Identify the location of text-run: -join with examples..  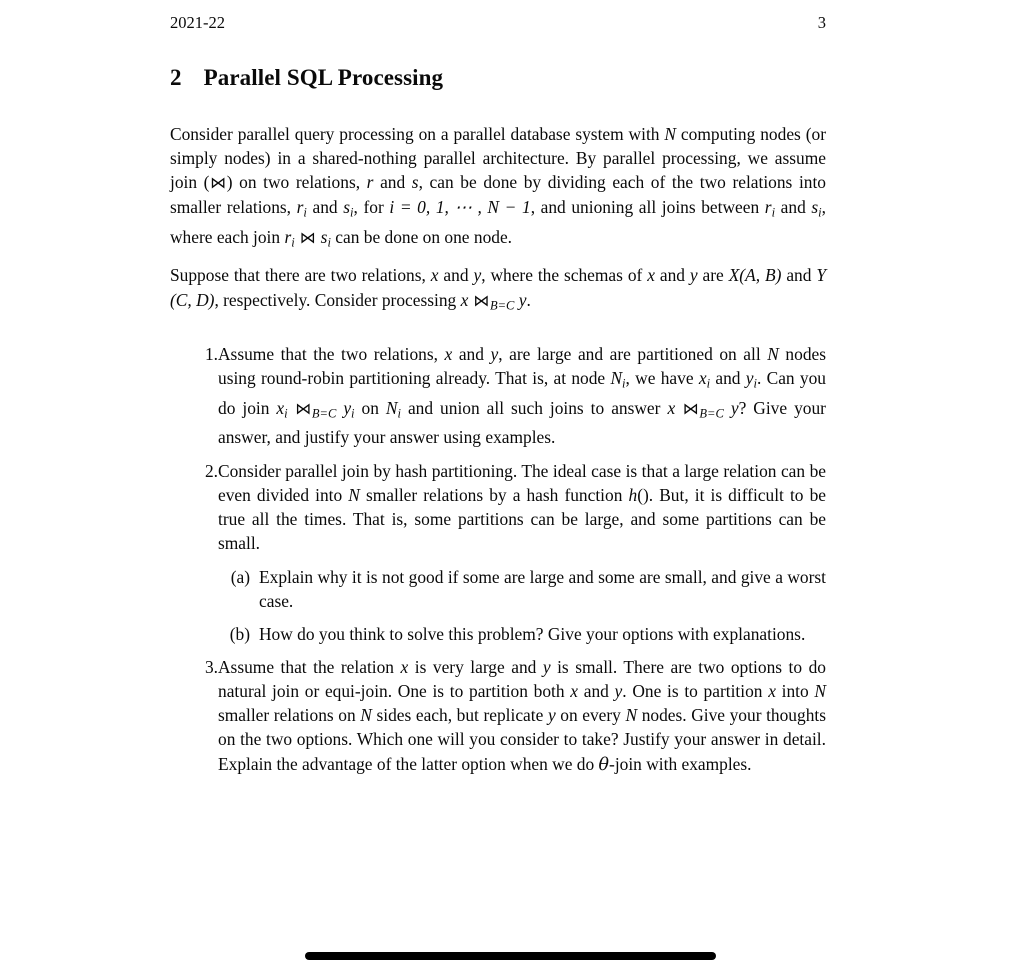
(680, 763).